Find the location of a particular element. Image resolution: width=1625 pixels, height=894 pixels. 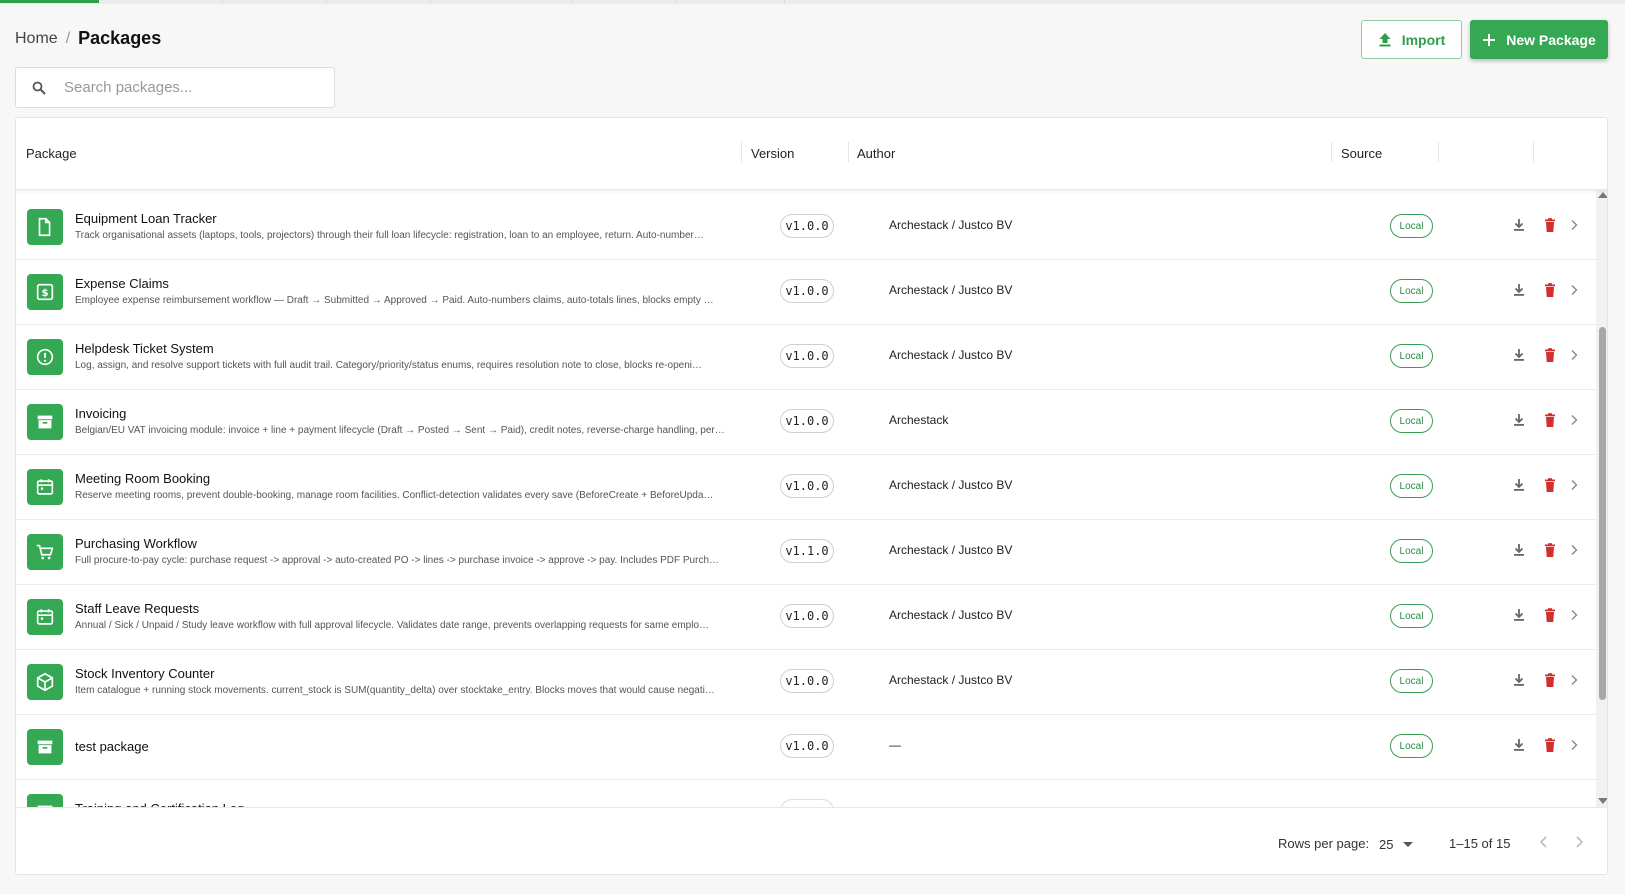

column-header-source: Source is located at coordinates (1361, 153).